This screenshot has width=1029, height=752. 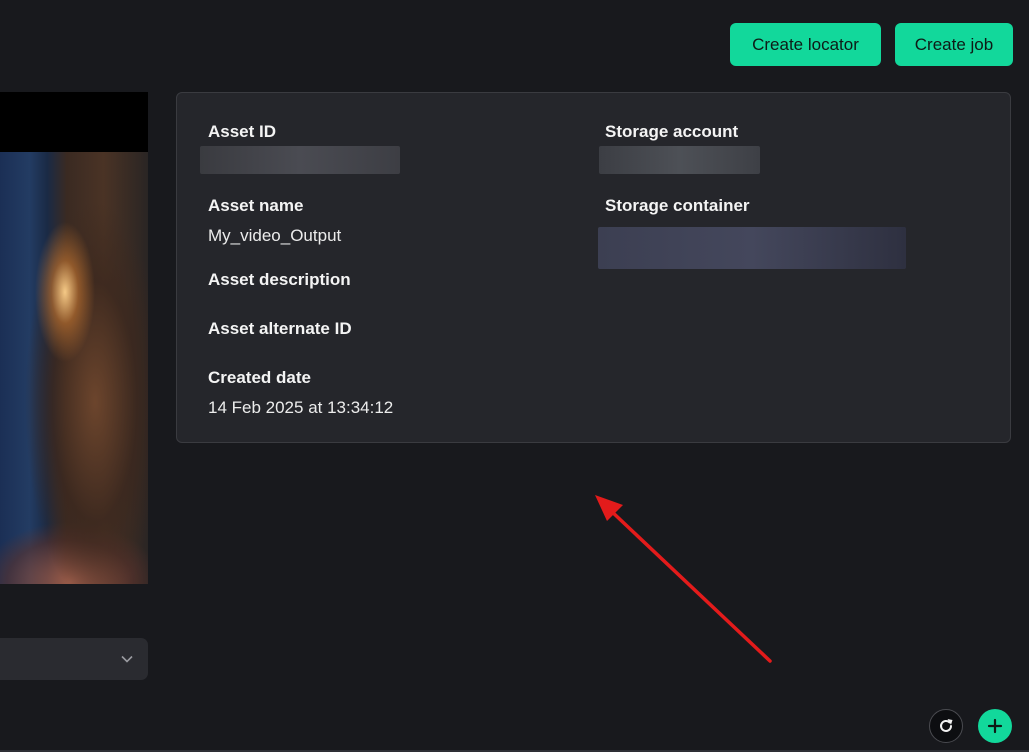 What do you see at coordinates (954, 44) in the screenshot?
I see `create-job-button: Create job` at bounding box center [954, 44].